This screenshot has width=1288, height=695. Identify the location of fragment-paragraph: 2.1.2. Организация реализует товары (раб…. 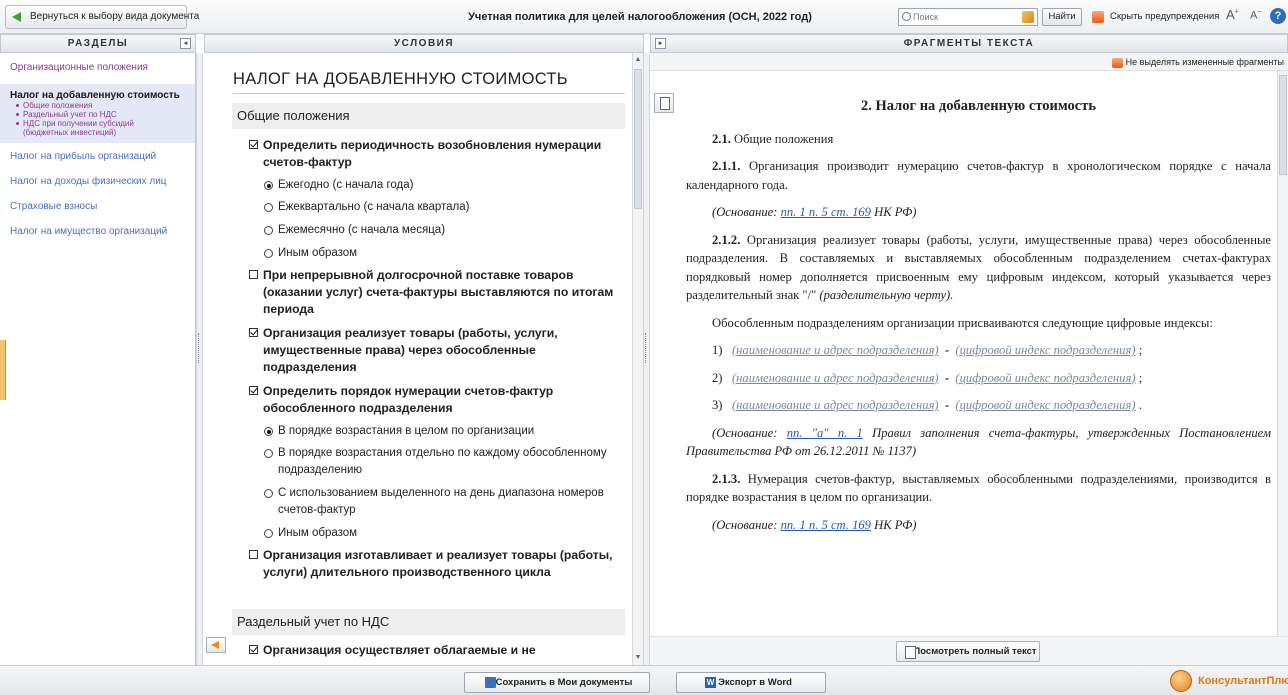
(978, 268).